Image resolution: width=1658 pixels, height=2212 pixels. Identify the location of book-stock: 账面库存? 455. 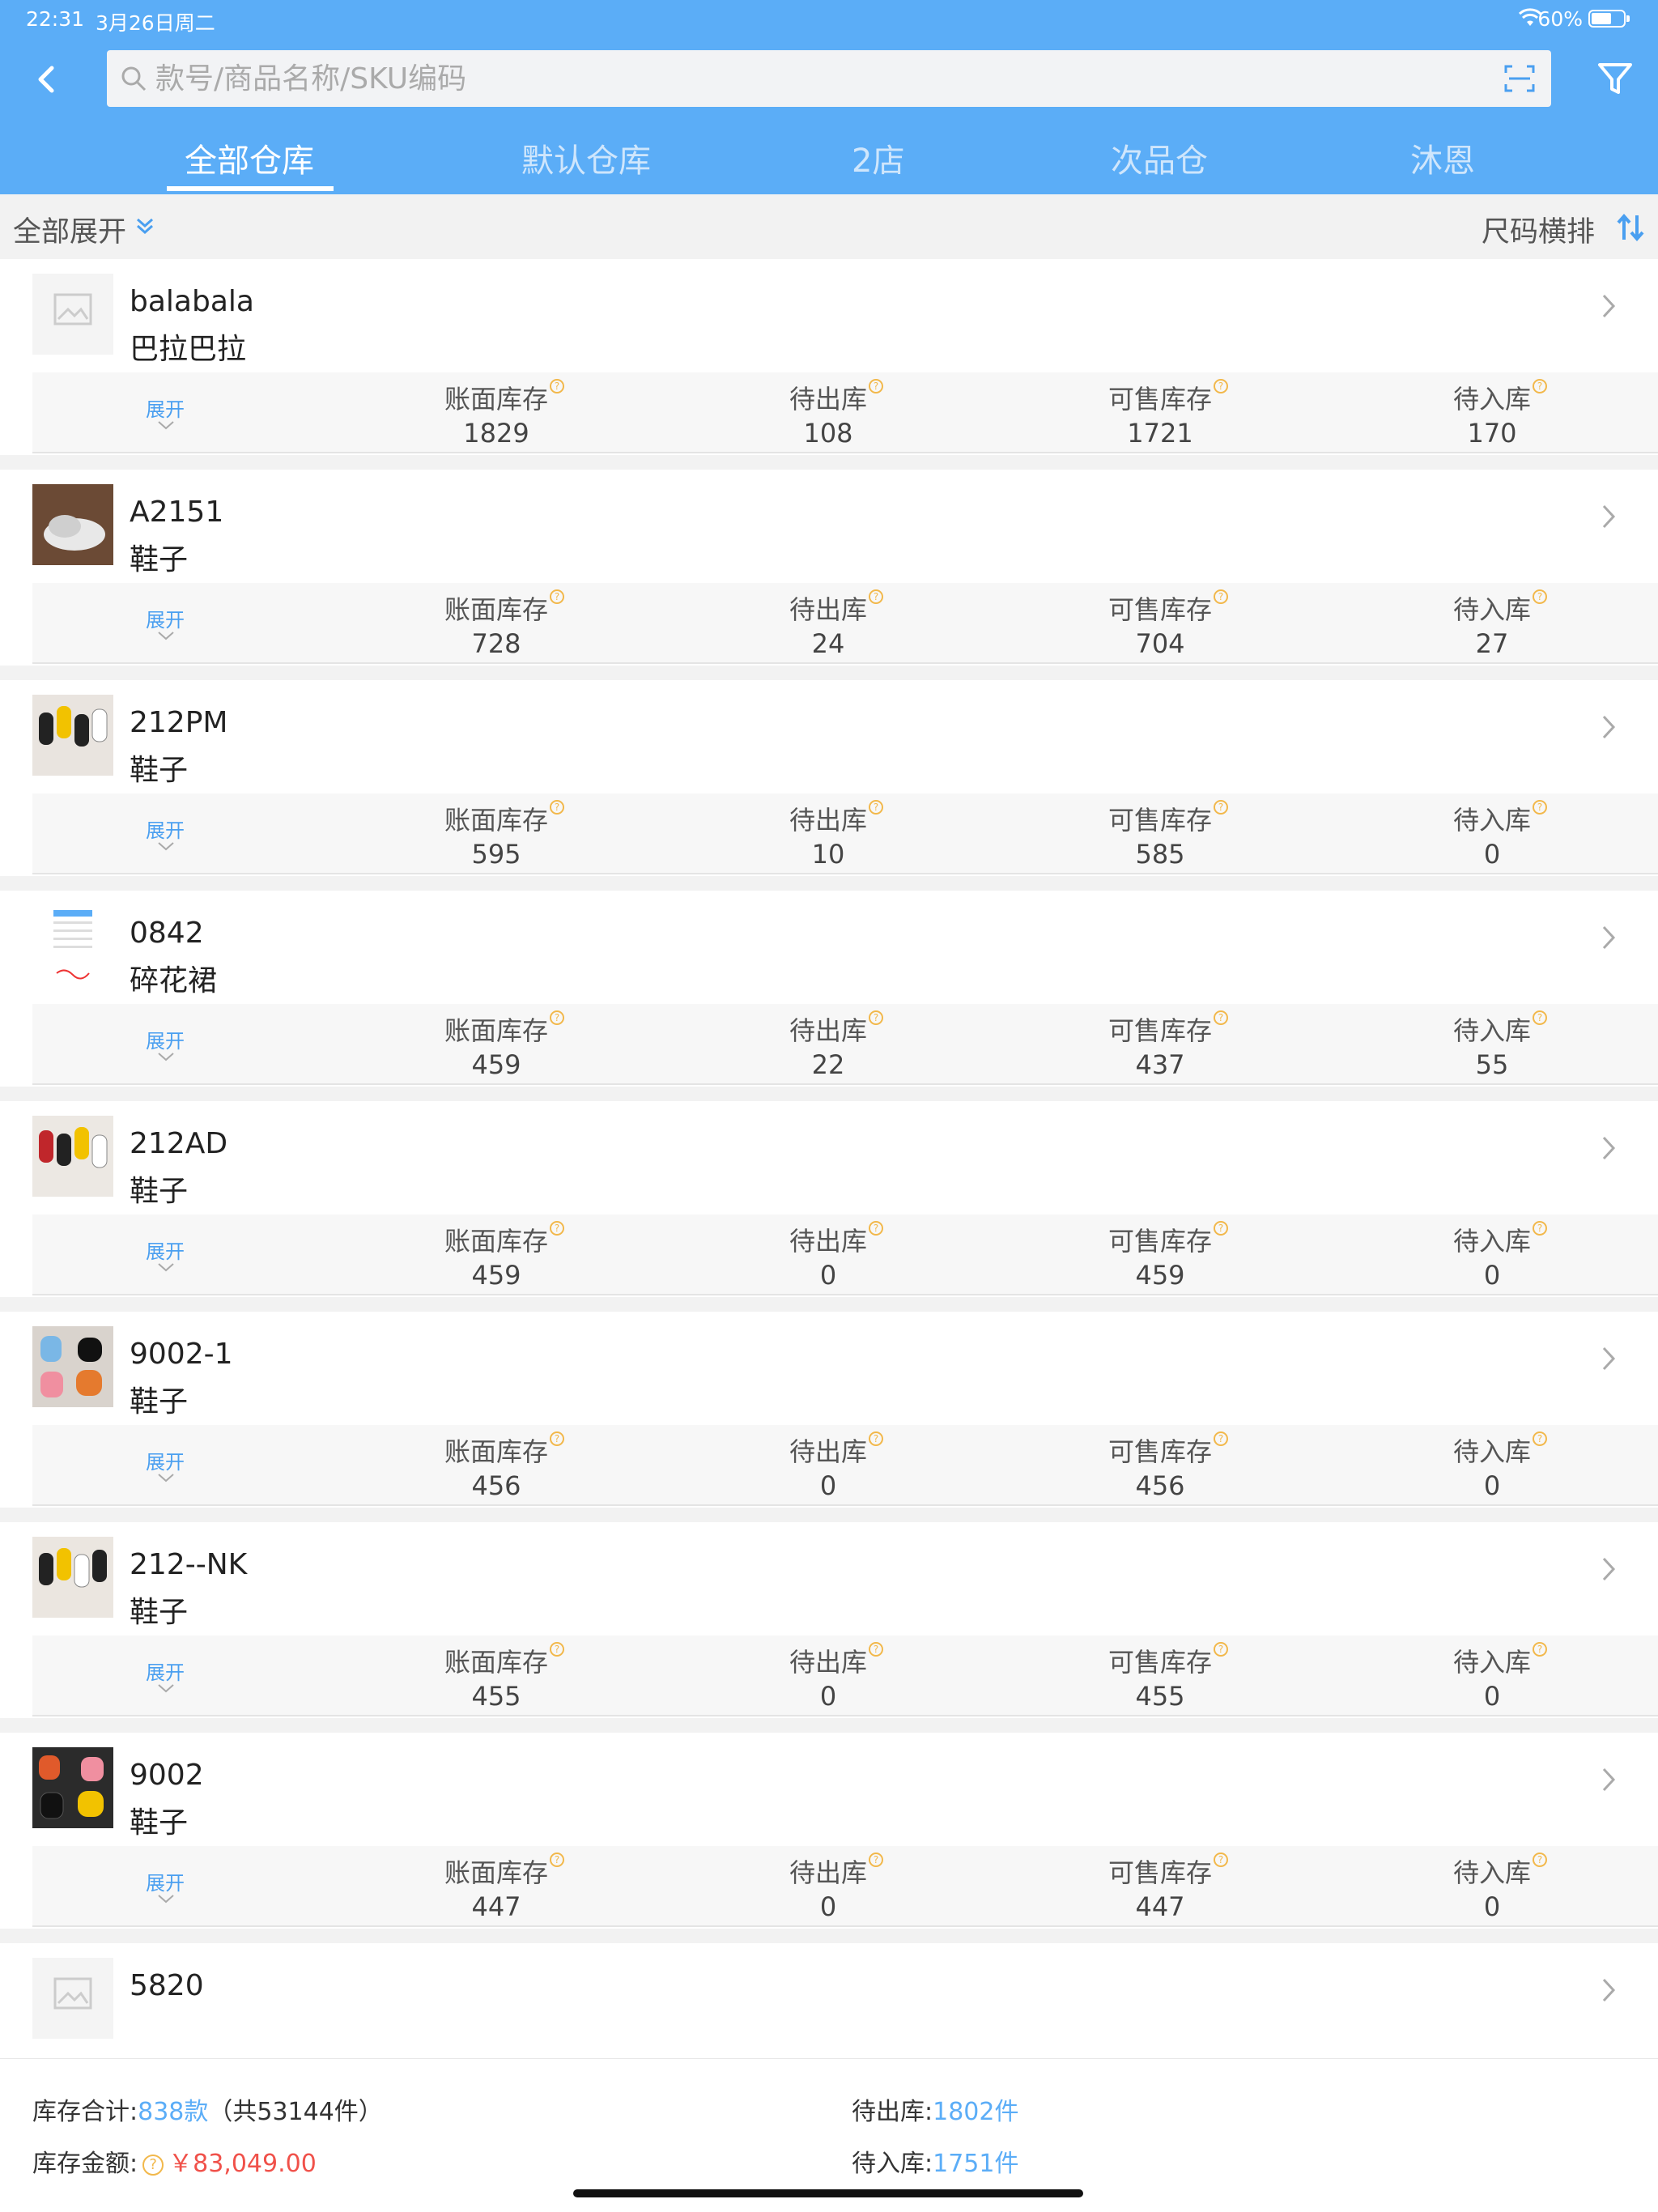
(496, 1677).